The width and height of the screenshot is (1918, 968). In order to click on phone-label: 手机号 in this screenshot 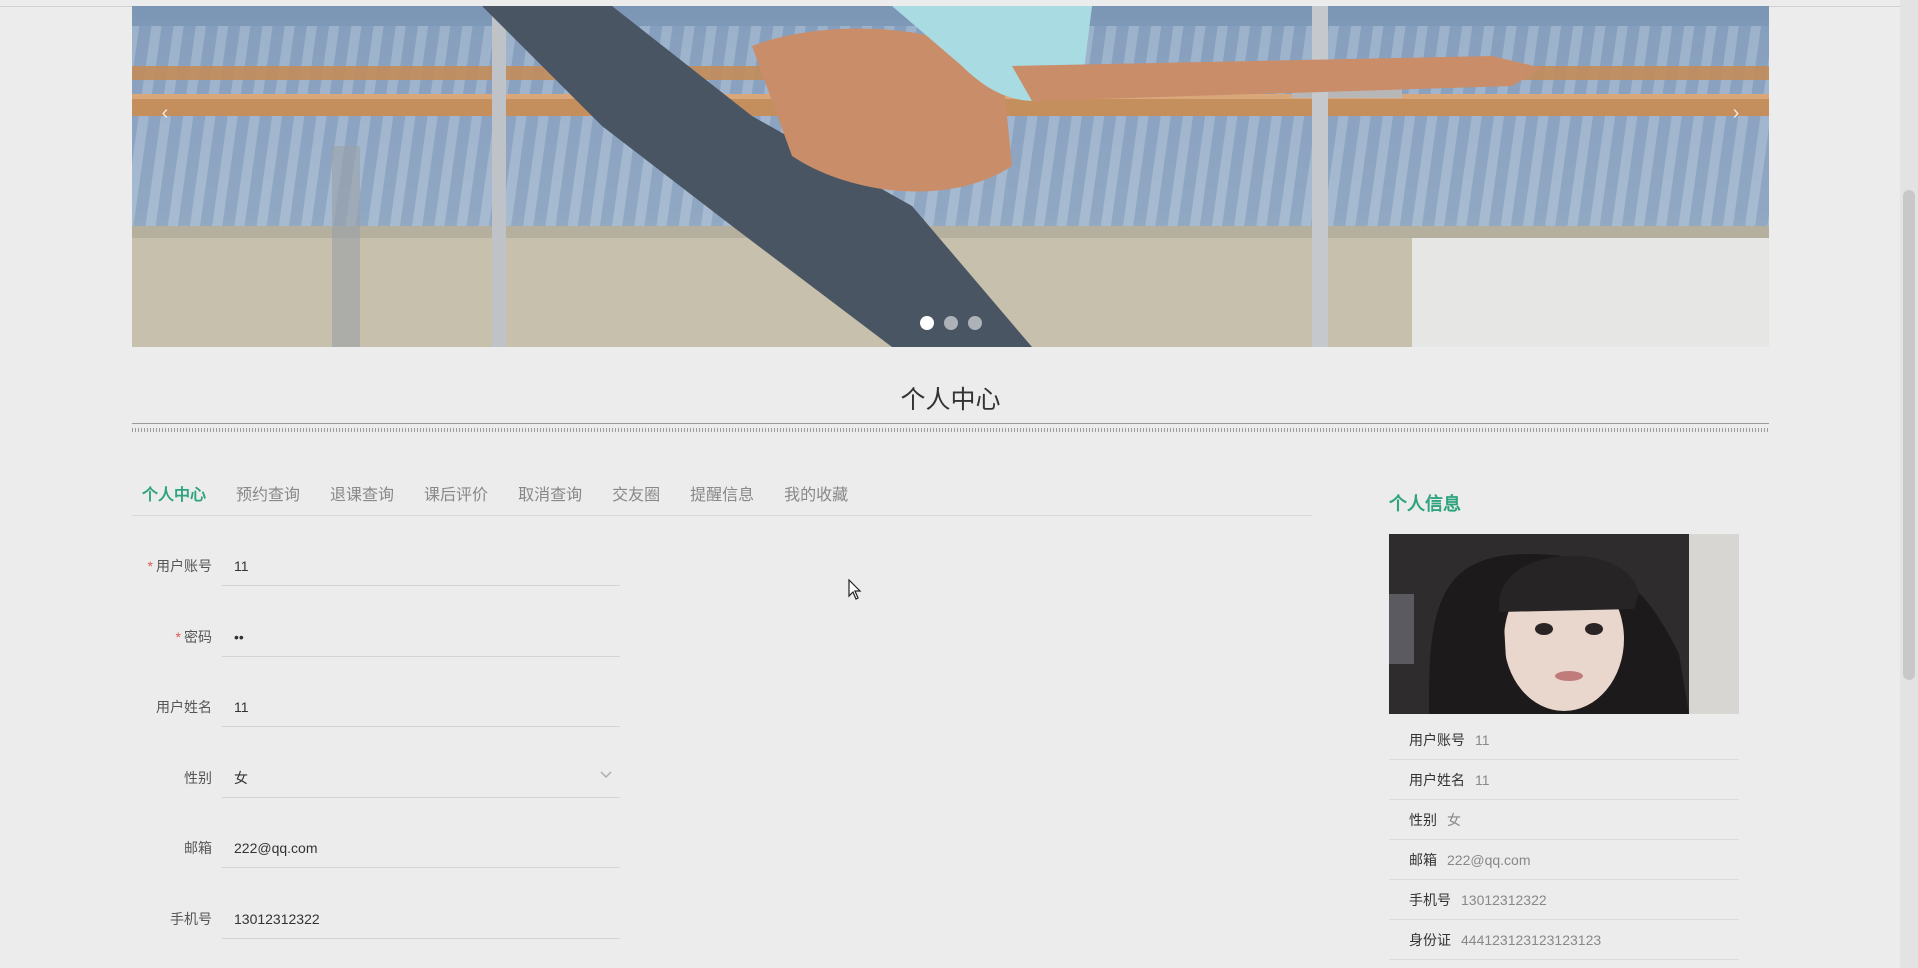, I will do `click(191, 919)`.